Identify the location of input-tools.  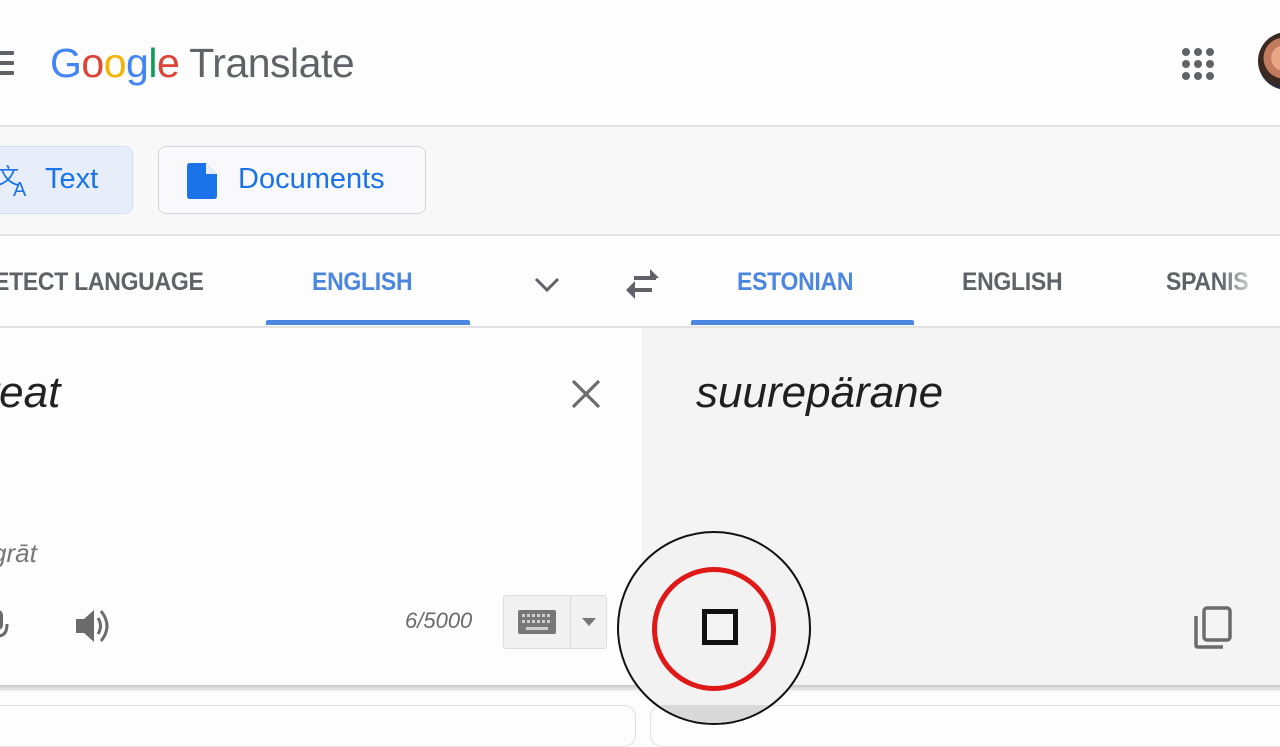
(555, 622).